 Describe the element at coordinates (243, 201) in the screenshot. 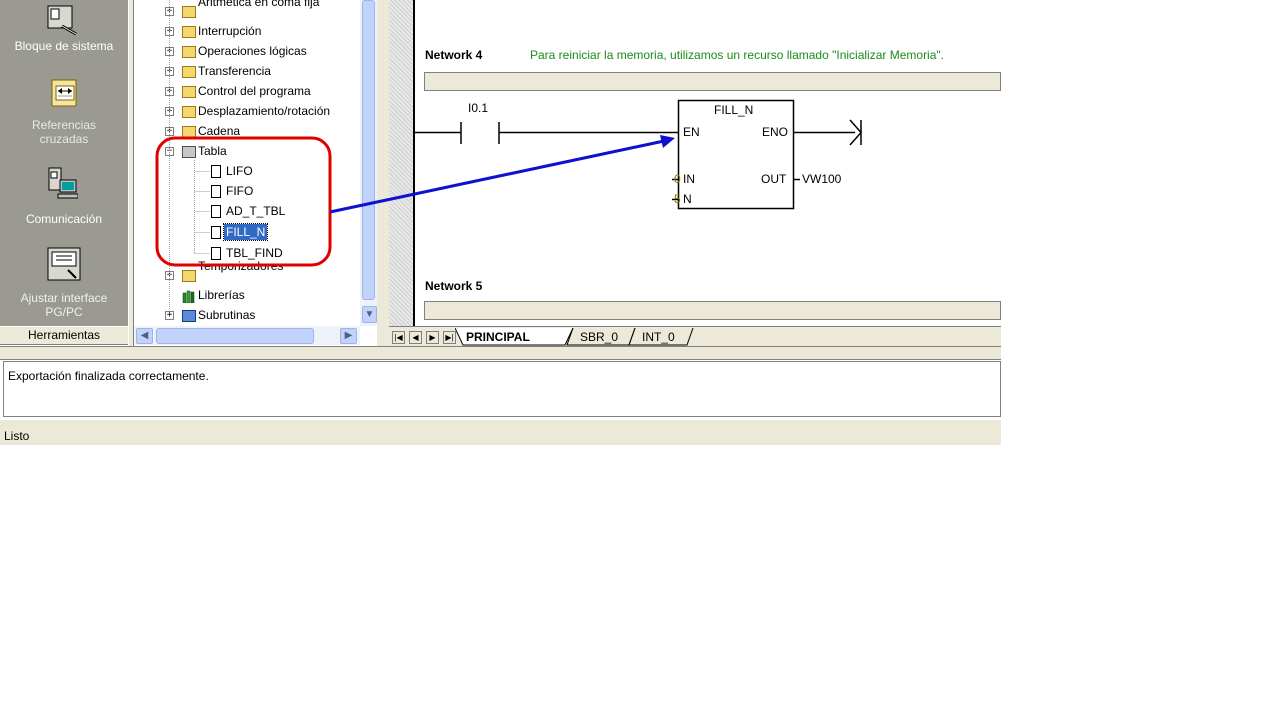

I see `highlight-circle` at that location.